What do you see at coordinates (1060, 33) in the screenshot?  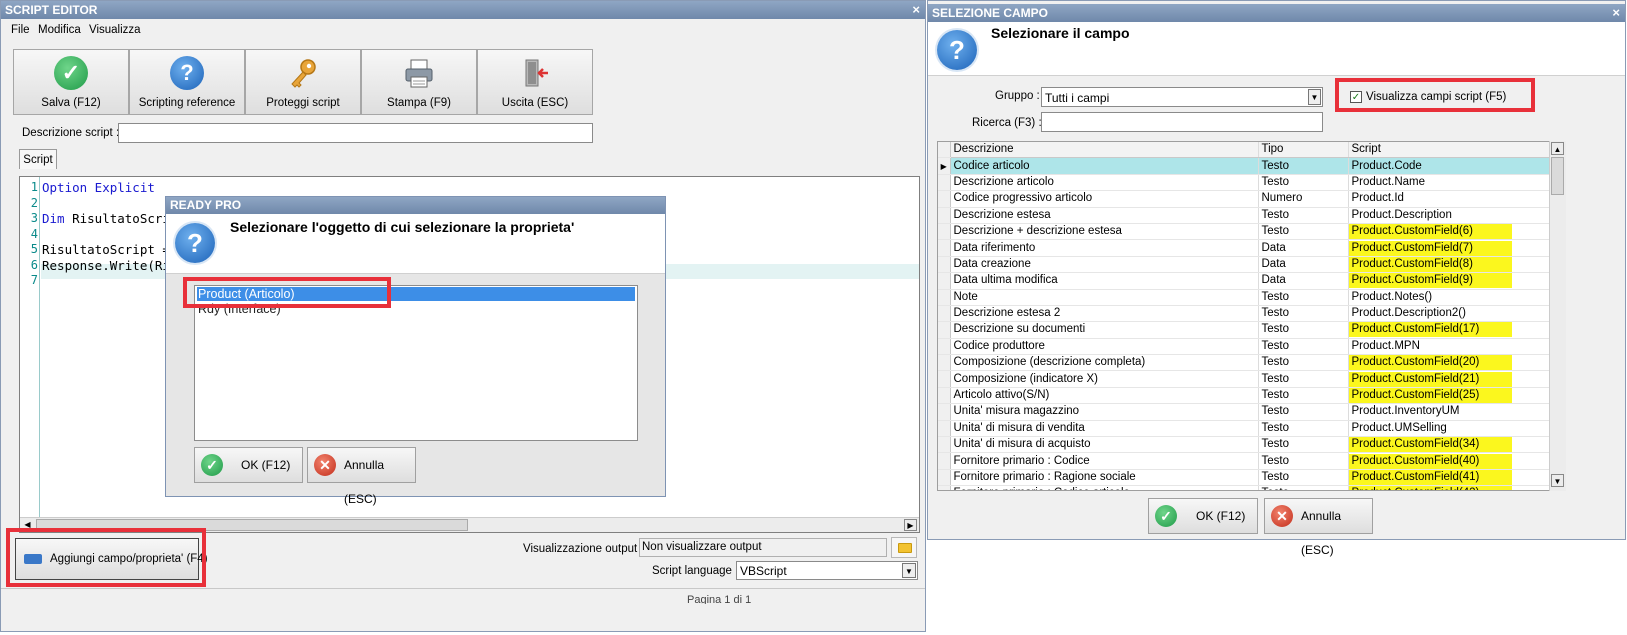 I see `select-field-heading: Selezionare il campo` at bounding box center [1060, 33].